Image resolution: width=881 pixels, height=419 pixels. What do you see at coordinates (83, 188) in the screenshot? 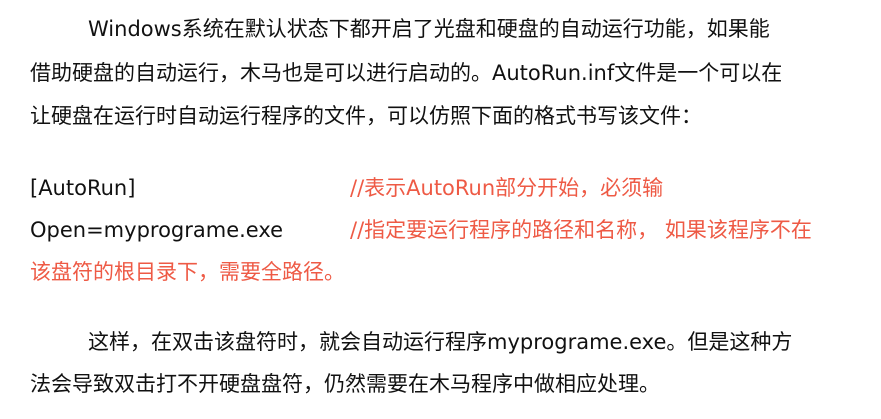
I see `code-autorun-section: [AutoRun]` at bounding box center [83, 188].